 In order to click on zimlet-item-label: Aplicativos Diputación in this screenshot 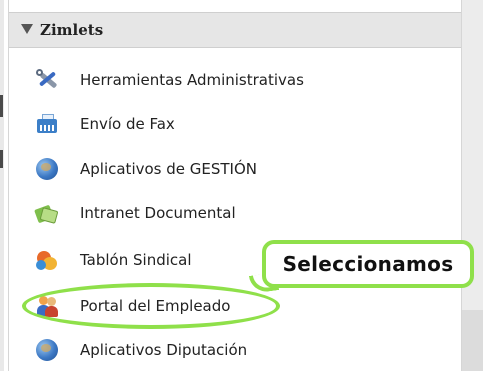, I will do `click(164, 350)`.